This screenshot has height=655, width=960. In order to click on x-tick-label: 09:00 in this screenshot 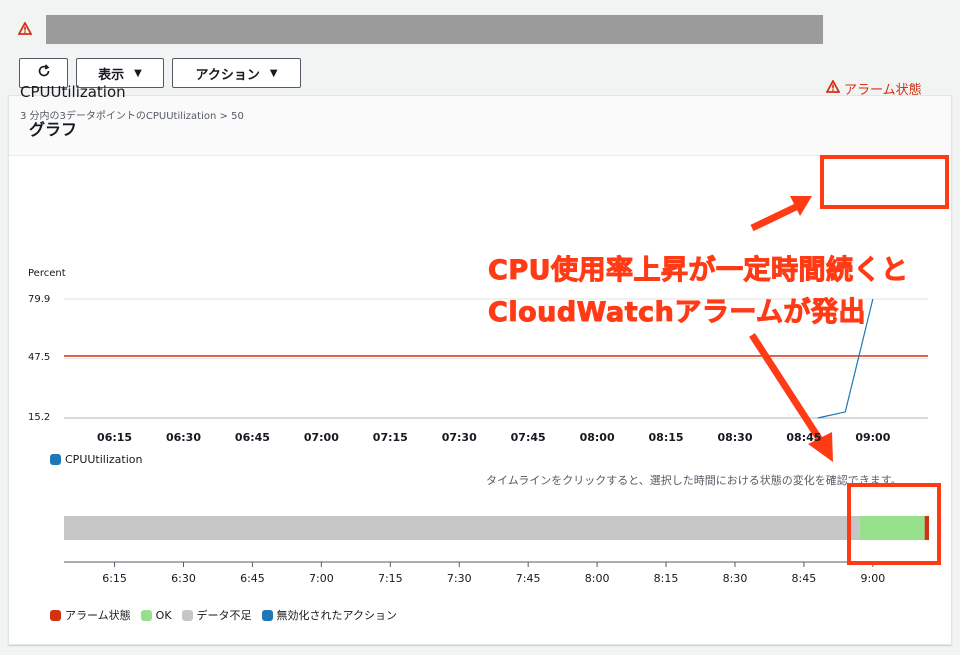, I will do `click(873, 437)`.